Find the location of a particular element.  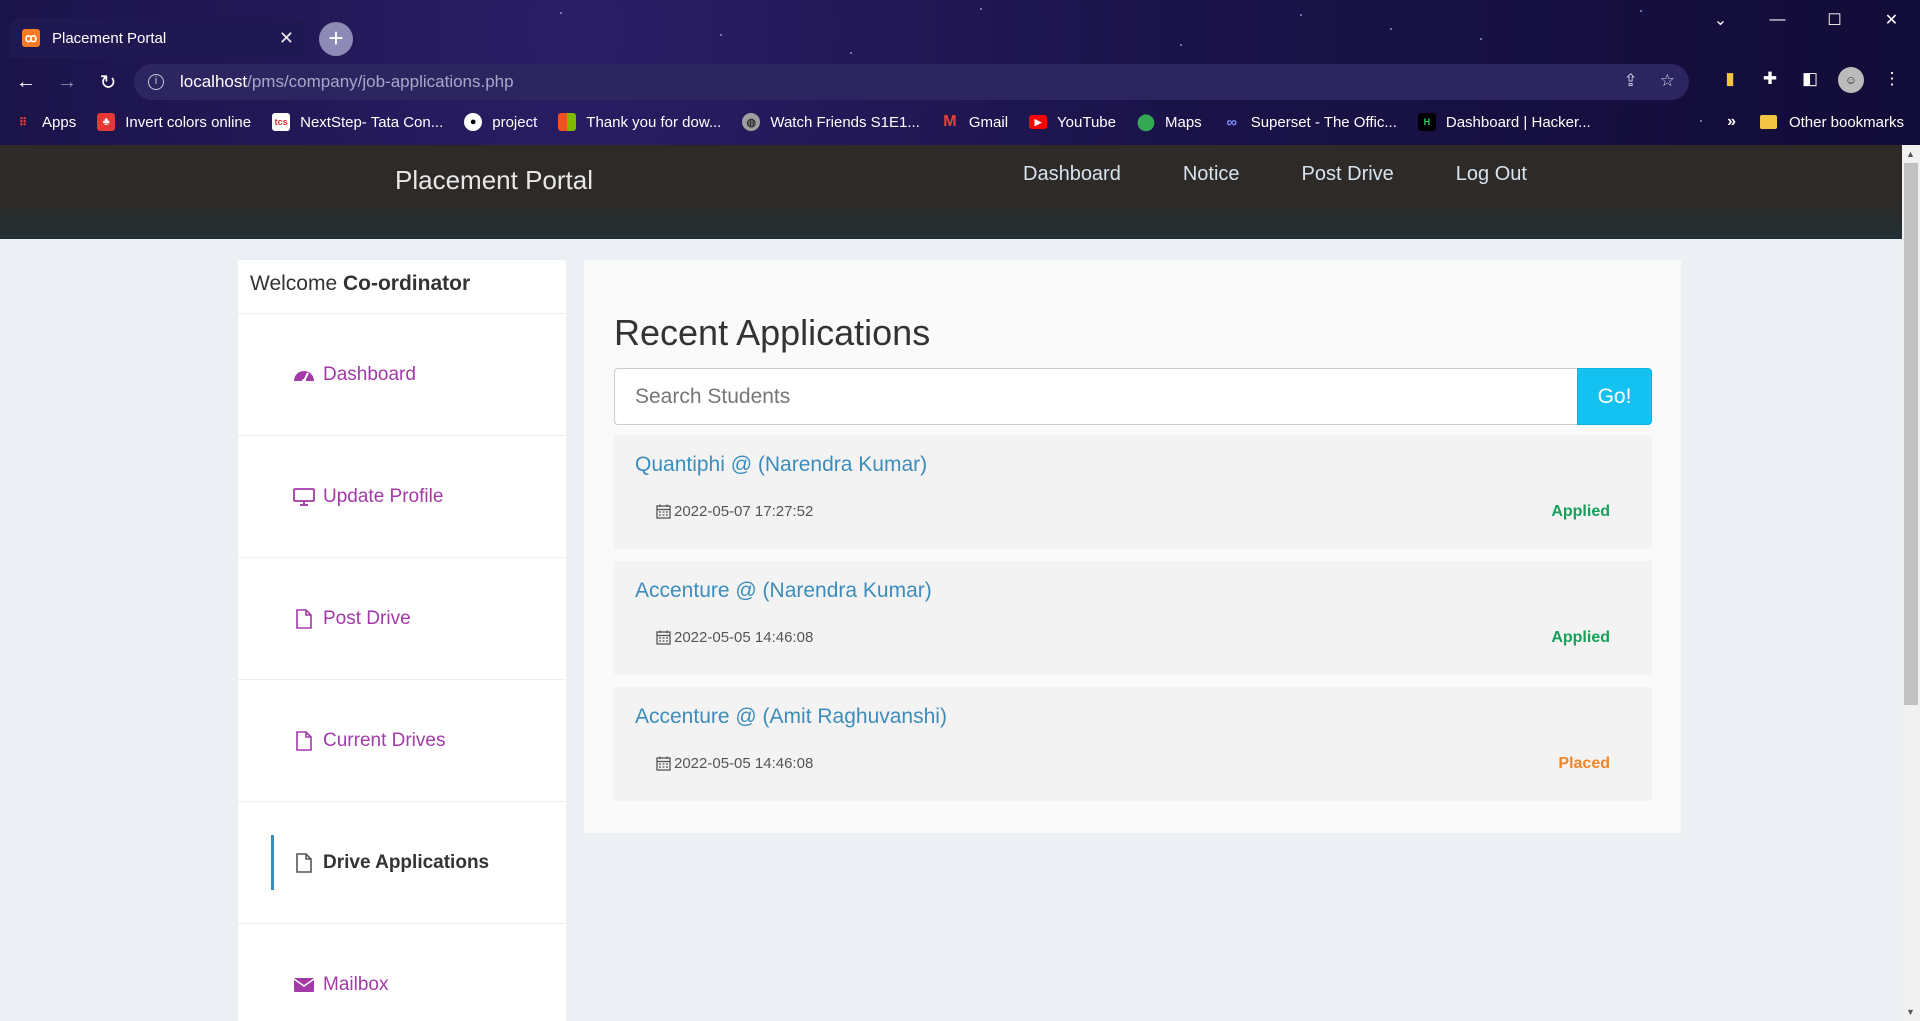

tab-close-icon: ✕ is located at coordinates (286, 38).